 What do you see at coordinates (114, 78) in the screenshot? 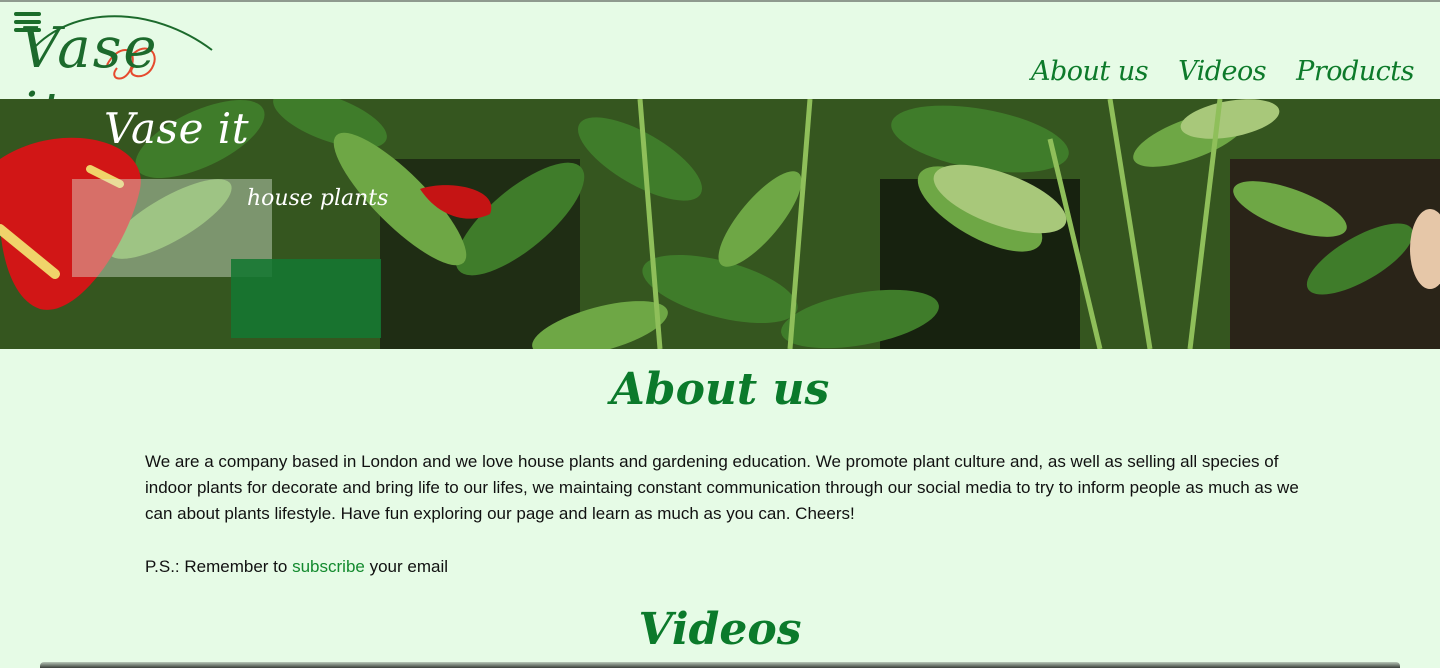
I see `site-logo: Vase it` at bounding box center [114, 78].